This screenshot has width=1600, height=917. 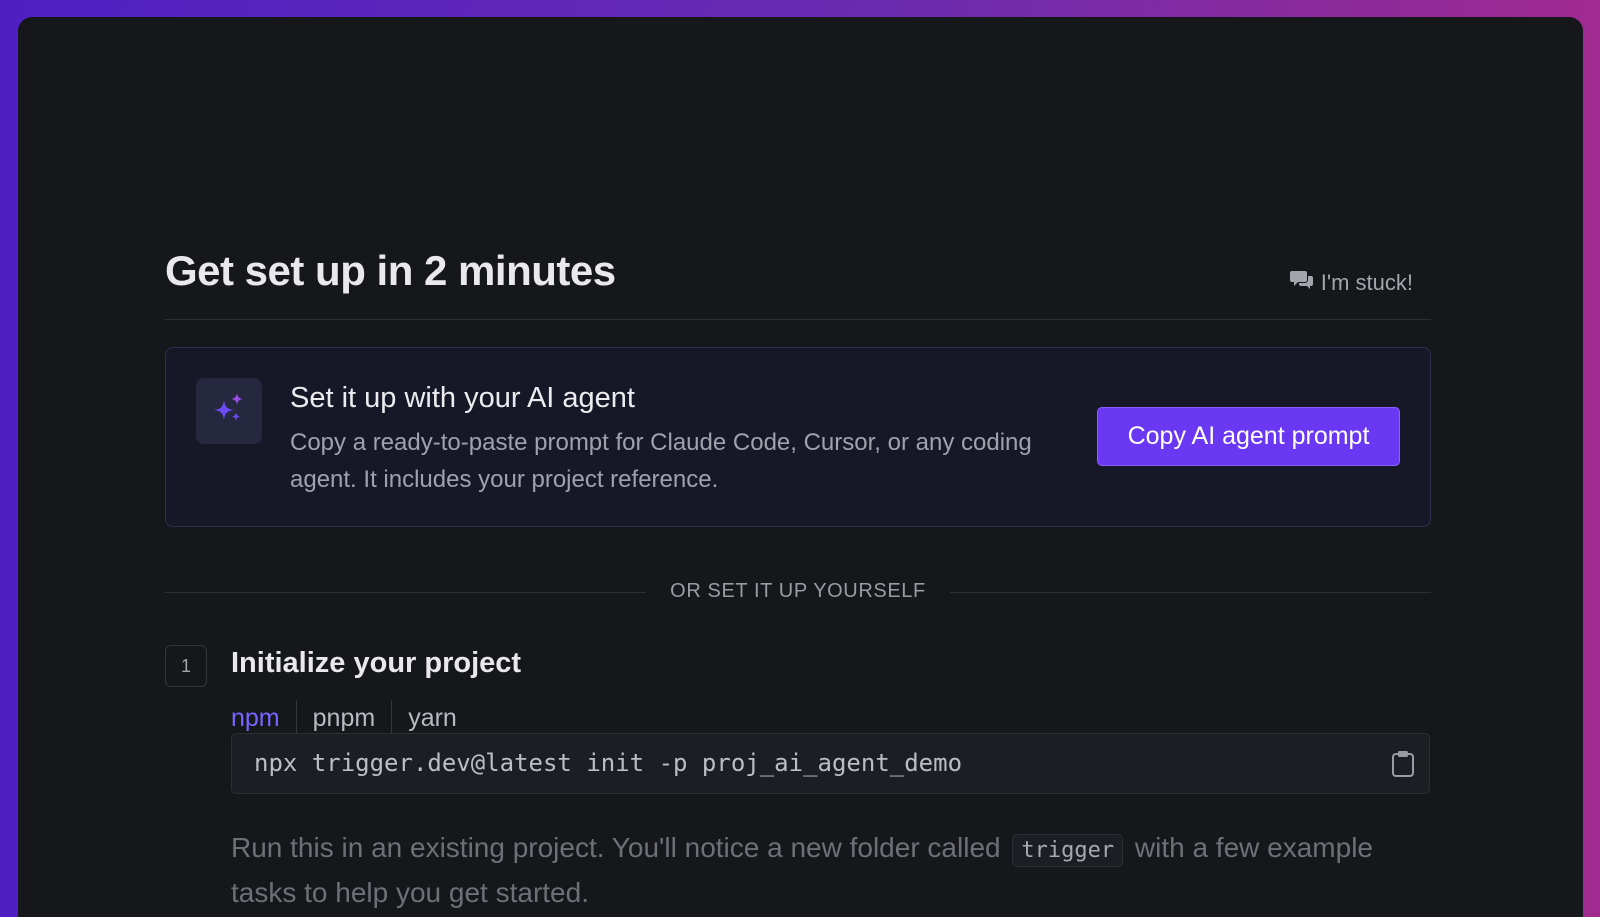 What do you see at coordinates (432, 718) in the screenshot?
I see `tab-yarn: yarn` at bounding box center [432, 718].